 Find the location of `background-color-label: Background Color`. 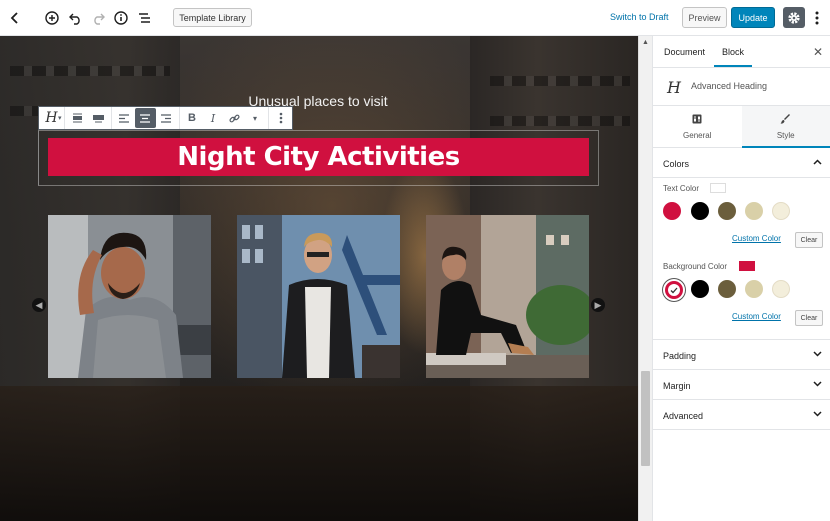

background-color-label: Background Color is located at coordinates (695, 266).